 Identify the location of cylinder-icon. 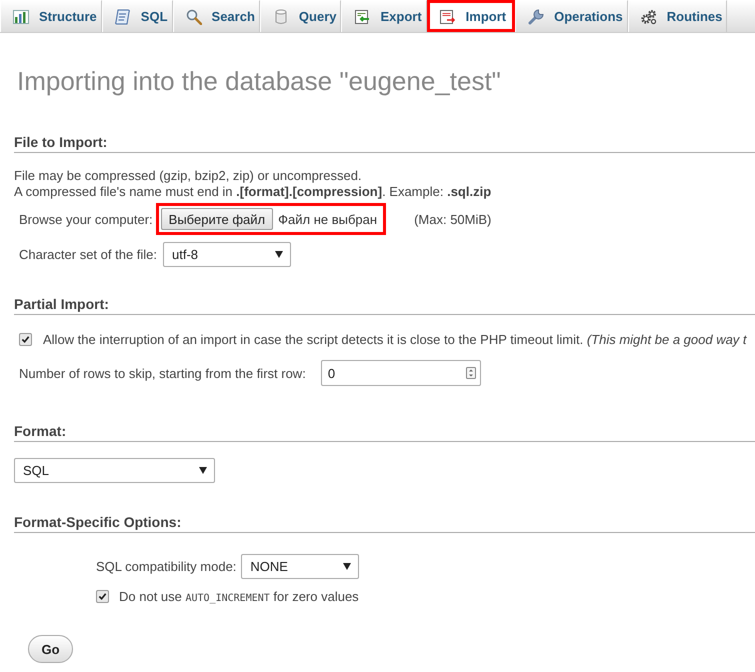
(280, 16).